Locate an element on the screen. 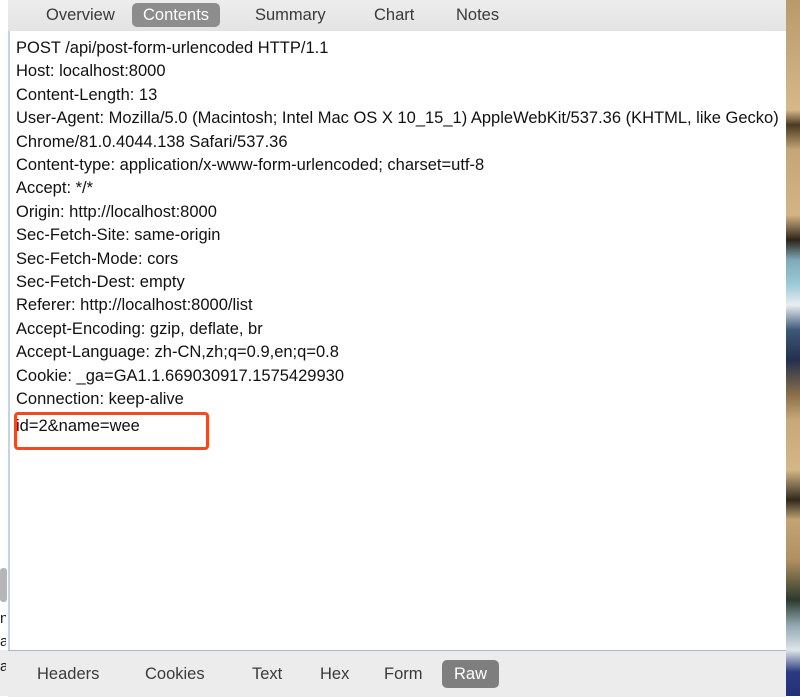  tab-contents-label: Contents is located at coordinates (176, 15).